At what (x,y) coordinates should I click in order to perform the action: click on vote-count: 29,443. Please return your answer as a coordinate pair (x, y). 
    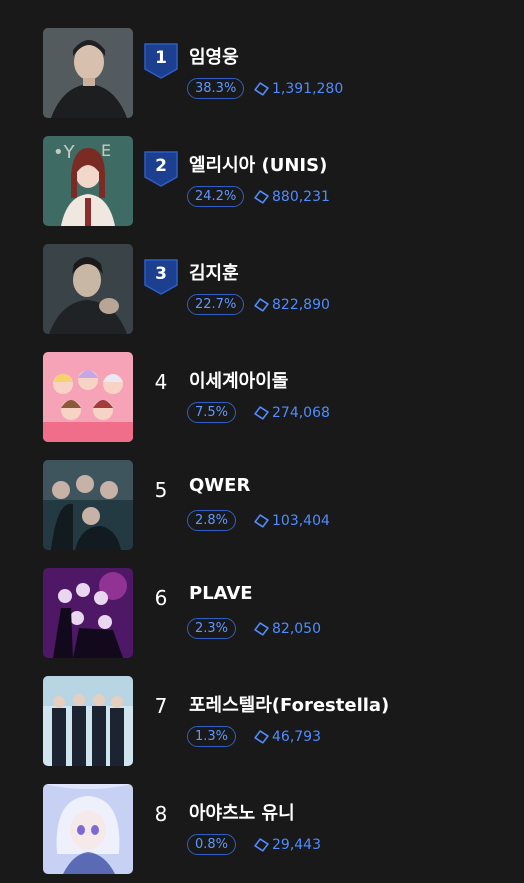
    Looking at the image, I should click on (286, 844).